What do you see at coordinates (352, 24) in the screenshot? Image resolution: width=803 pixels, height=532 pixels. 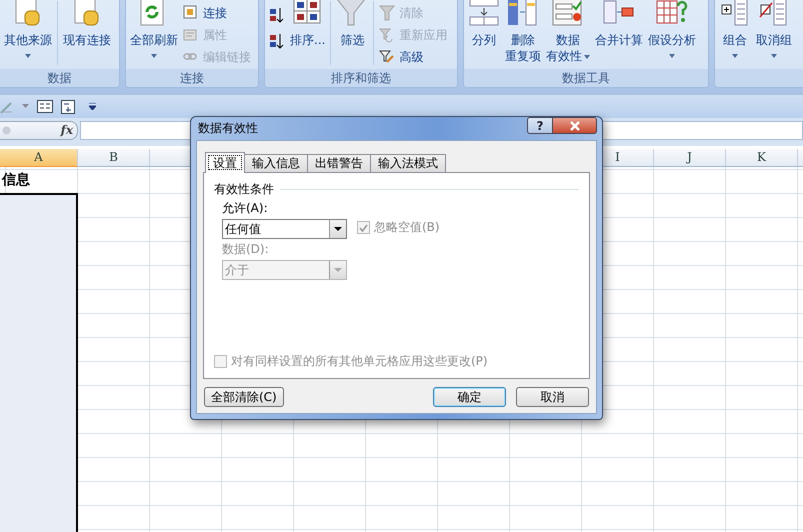 I see `ribbon-button: 筛选` at bounding box center [352, 24].